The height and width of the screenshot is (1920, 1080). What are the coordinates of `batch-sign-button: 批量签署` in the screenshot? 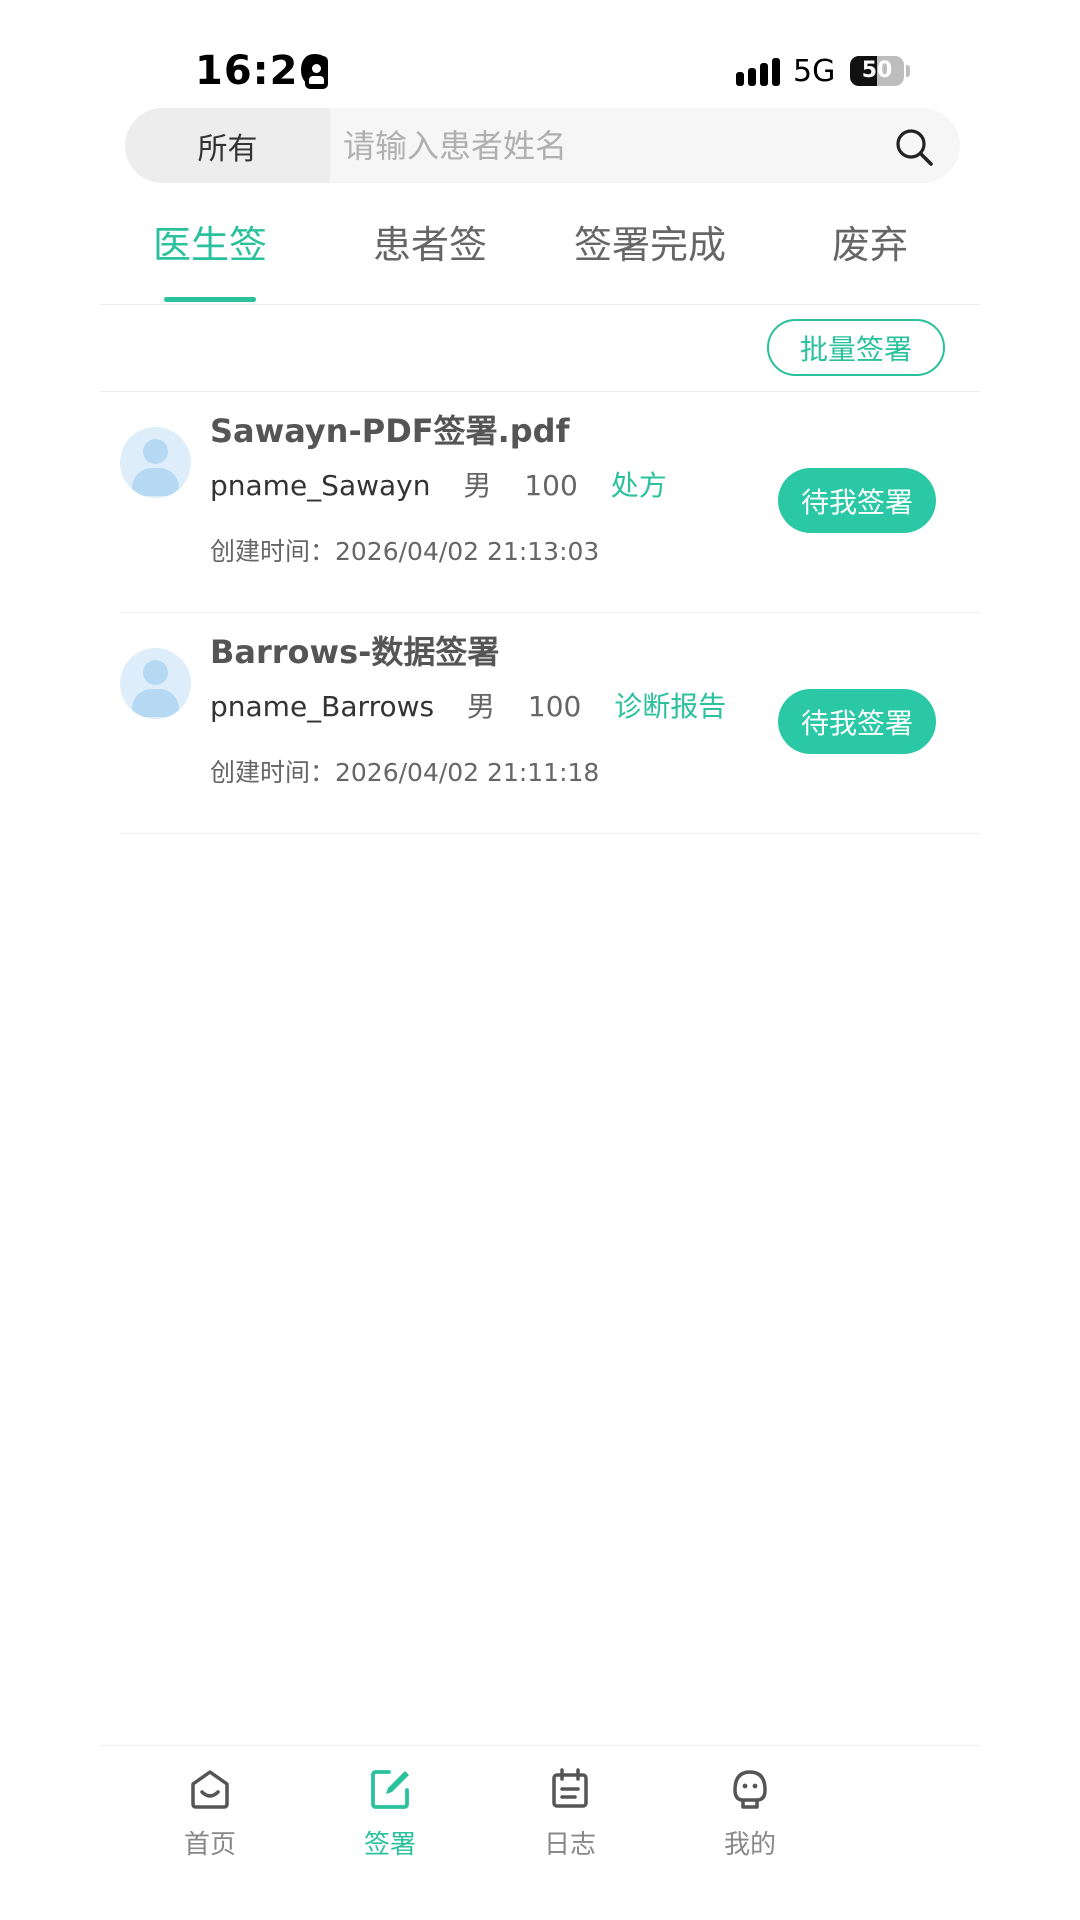 It's located at (856, 347).